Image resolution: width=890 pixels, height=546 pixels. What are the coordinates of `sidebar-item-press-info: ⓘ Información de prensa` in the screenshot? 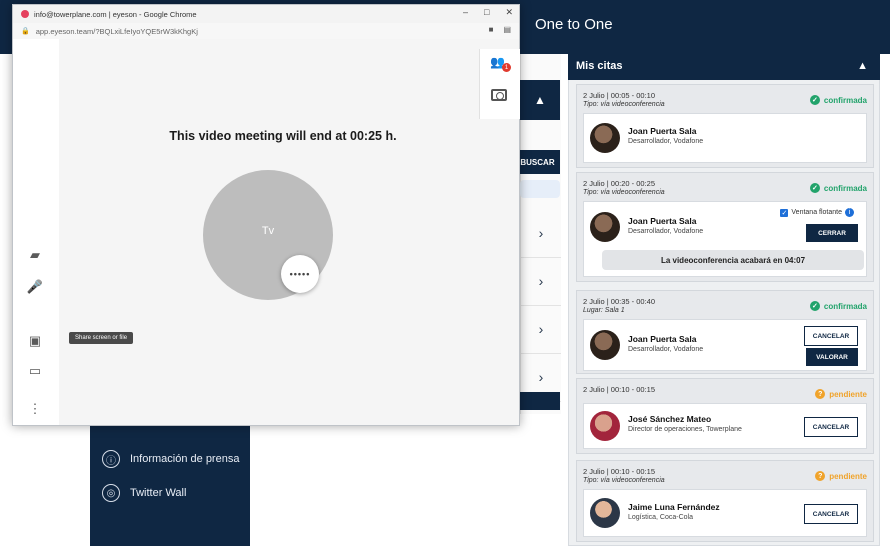 It's located at (170, 459).